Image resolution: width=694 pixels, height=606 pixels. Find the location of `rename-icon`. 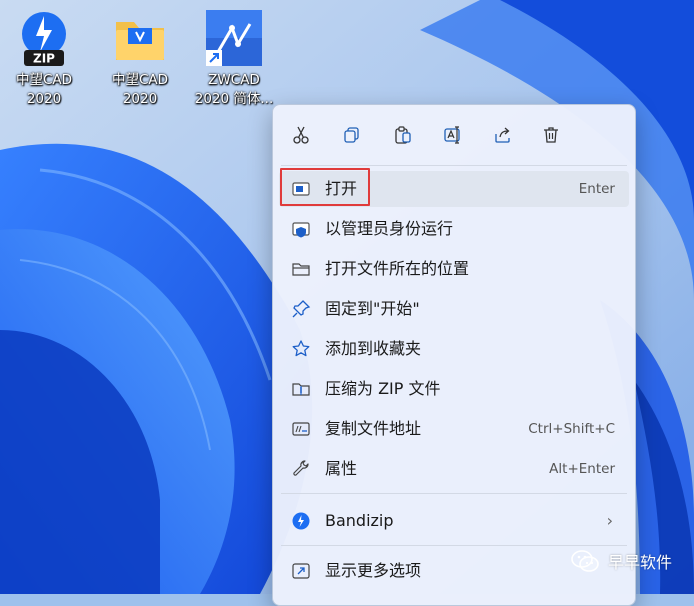

rename-icon is located at coordinates (452, 135).